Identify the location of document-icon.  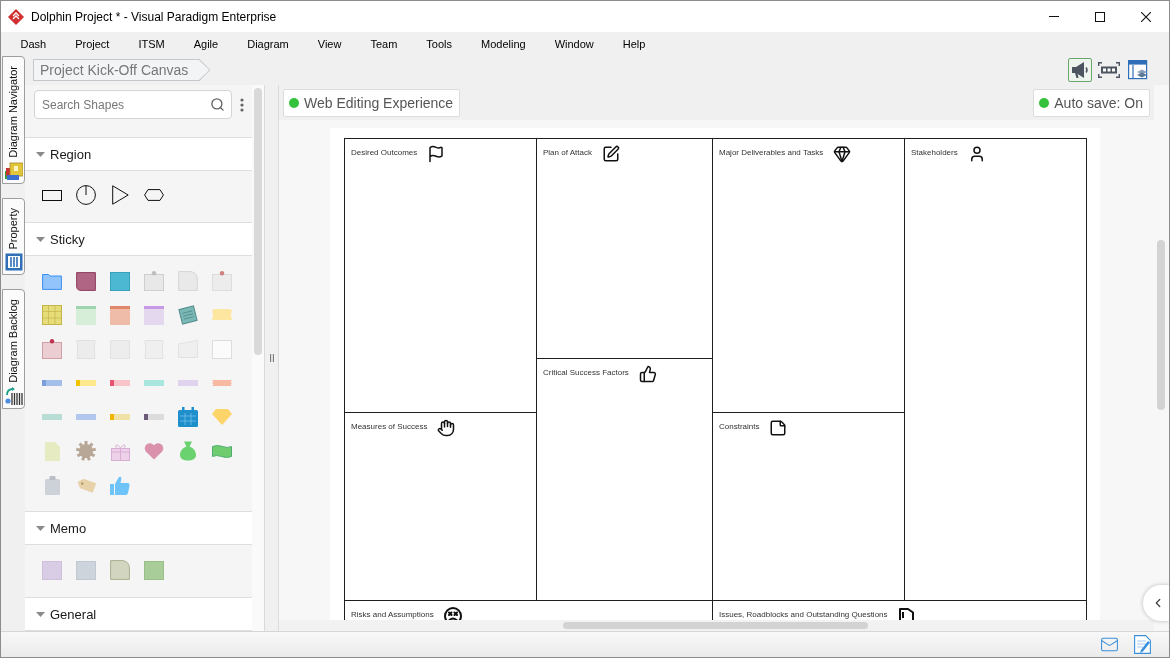
(52, 451).